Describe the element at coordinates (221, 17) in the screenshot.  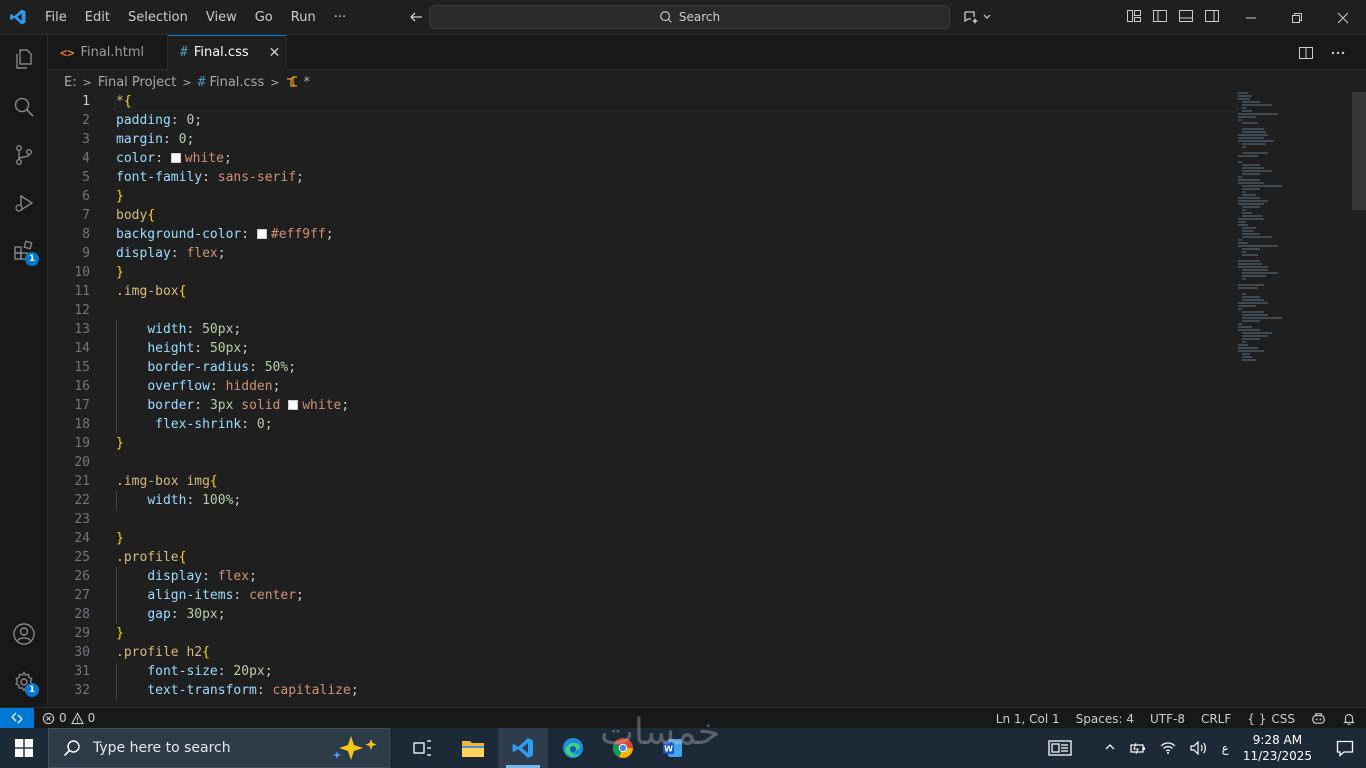
I see `menu-view: View` at that location.